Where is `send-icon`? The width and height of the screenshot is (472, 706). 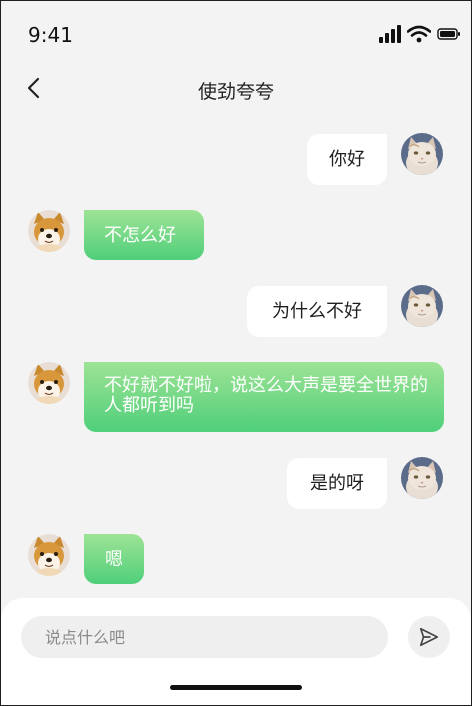 send-icon is located at coordinates (429, 637).